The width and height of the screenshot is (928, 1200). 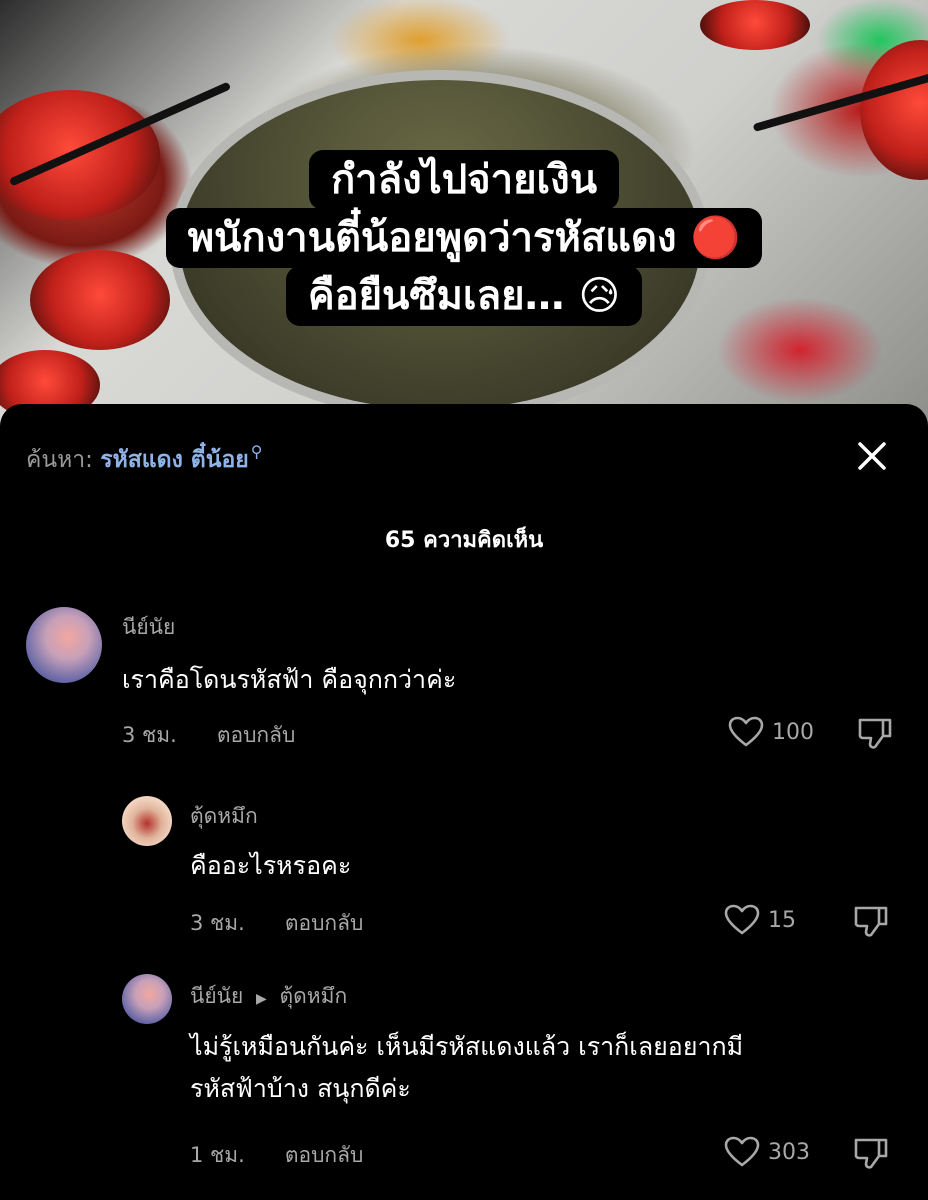 I want to click on caption-line: คือยืนซึมเลย… 😥, so click(x=464, y=296).